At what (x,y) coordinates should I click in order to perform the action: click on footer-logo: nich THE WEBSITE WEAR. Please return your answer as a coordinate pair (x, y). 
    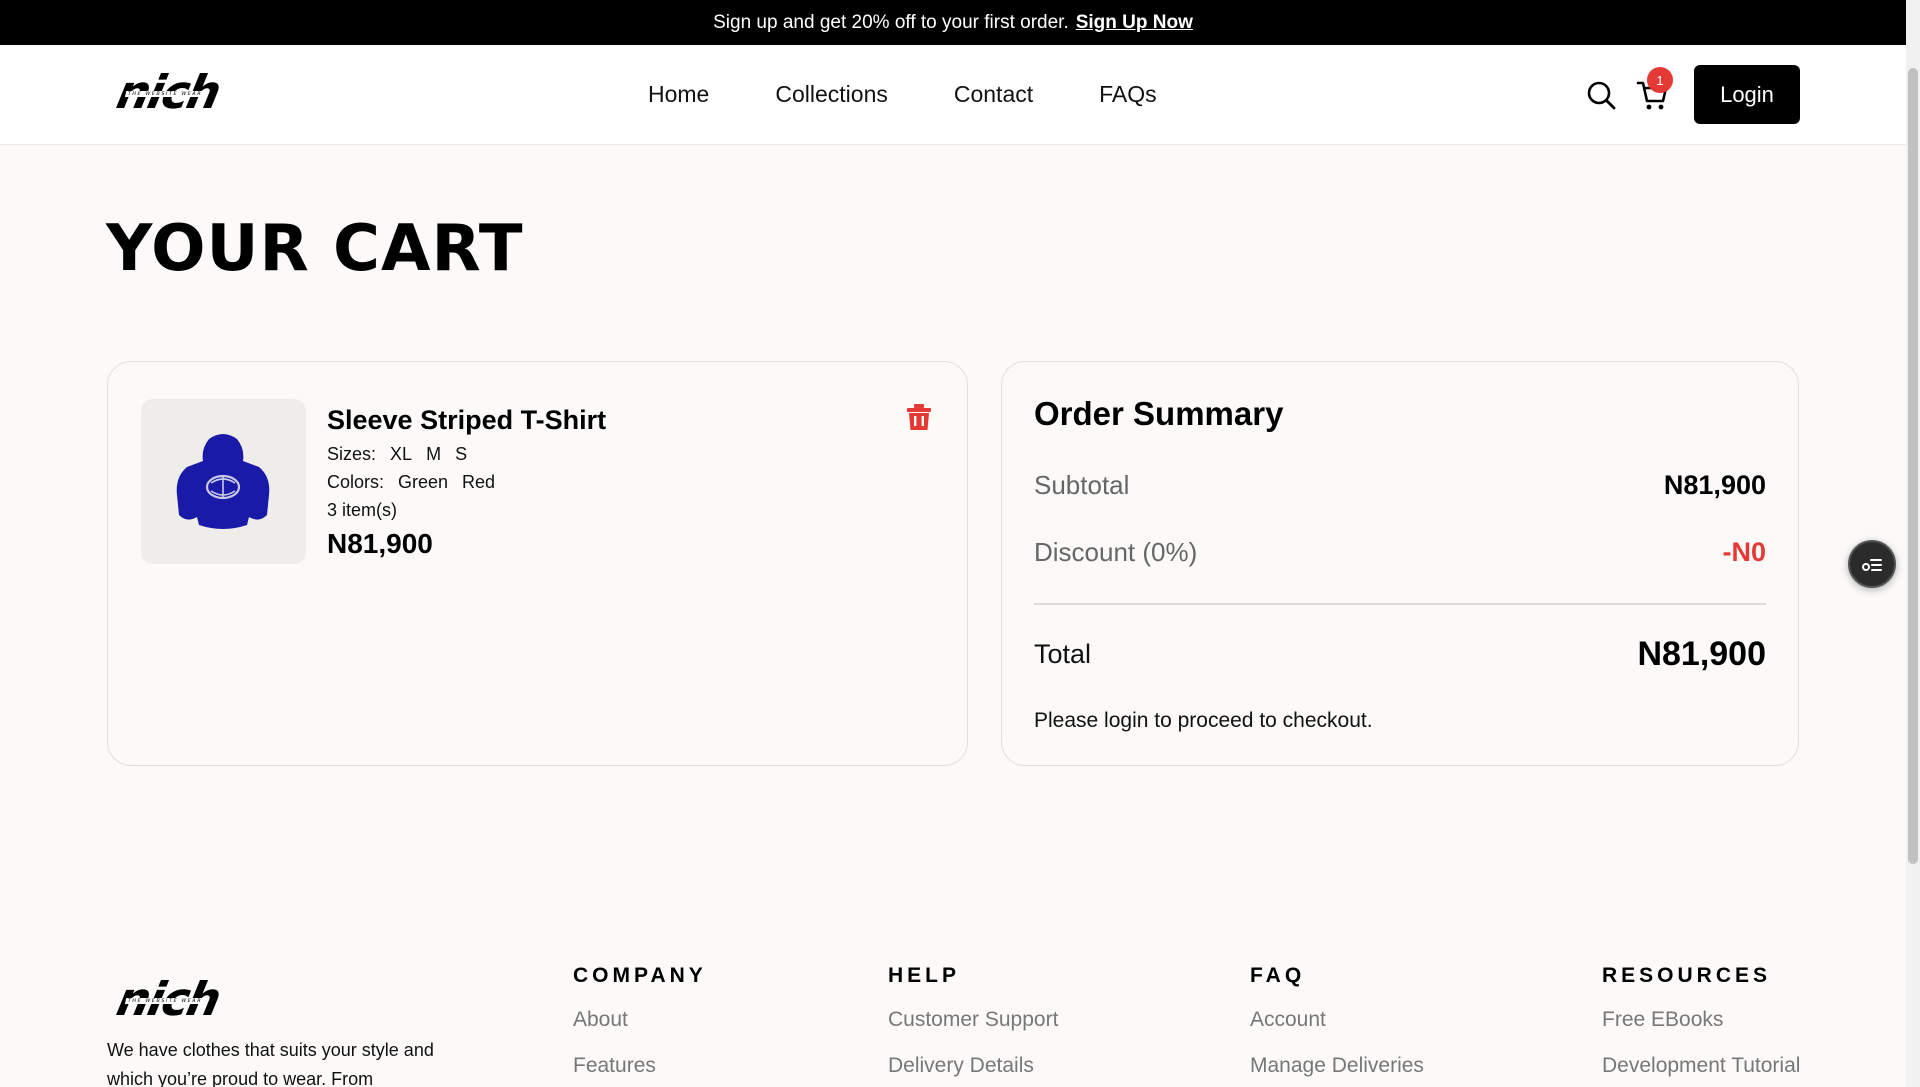
    Looking at the image, I should click on (168, 999).